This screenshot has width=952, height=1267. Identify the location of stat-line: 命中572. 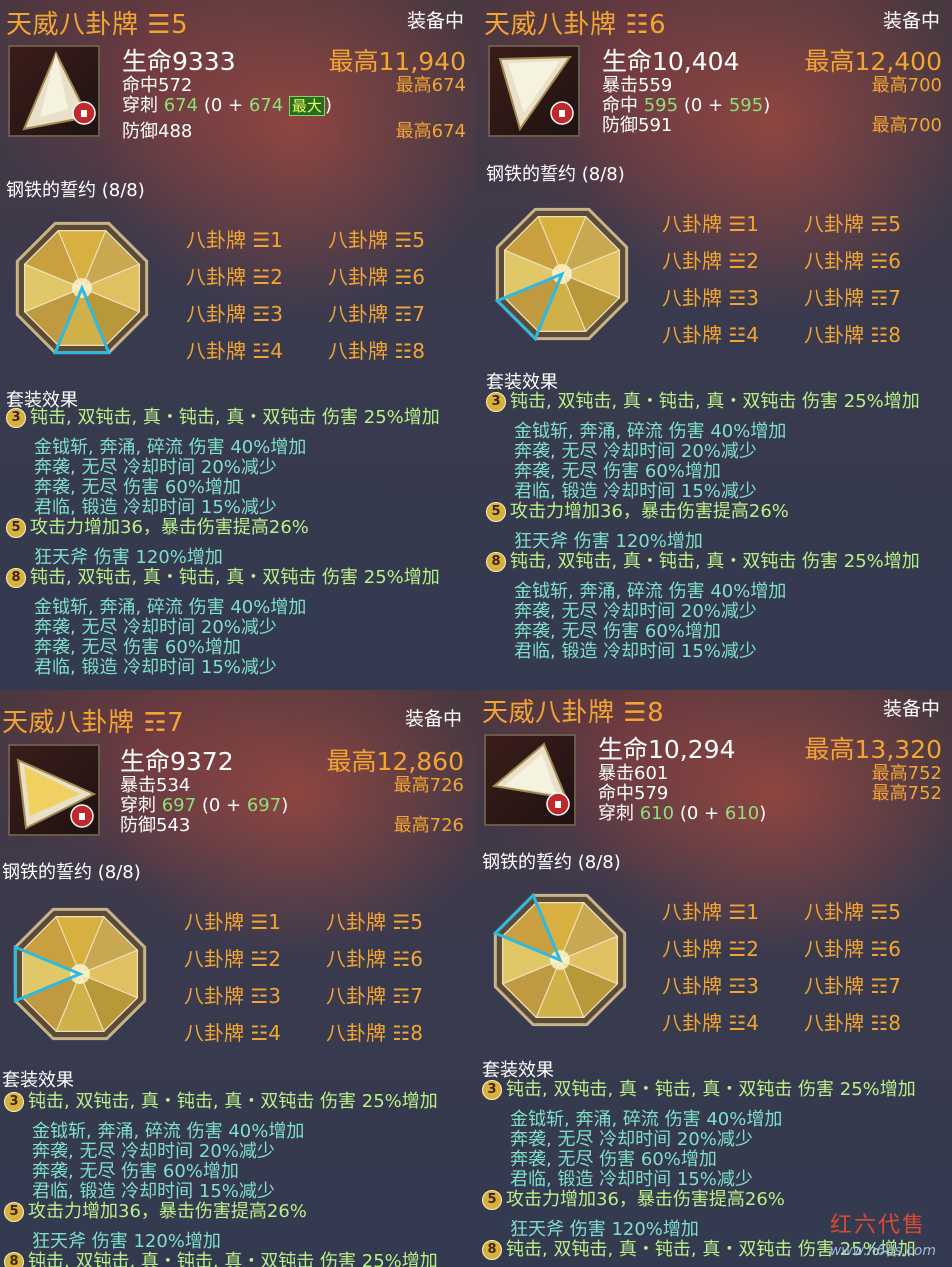
(157, 85).